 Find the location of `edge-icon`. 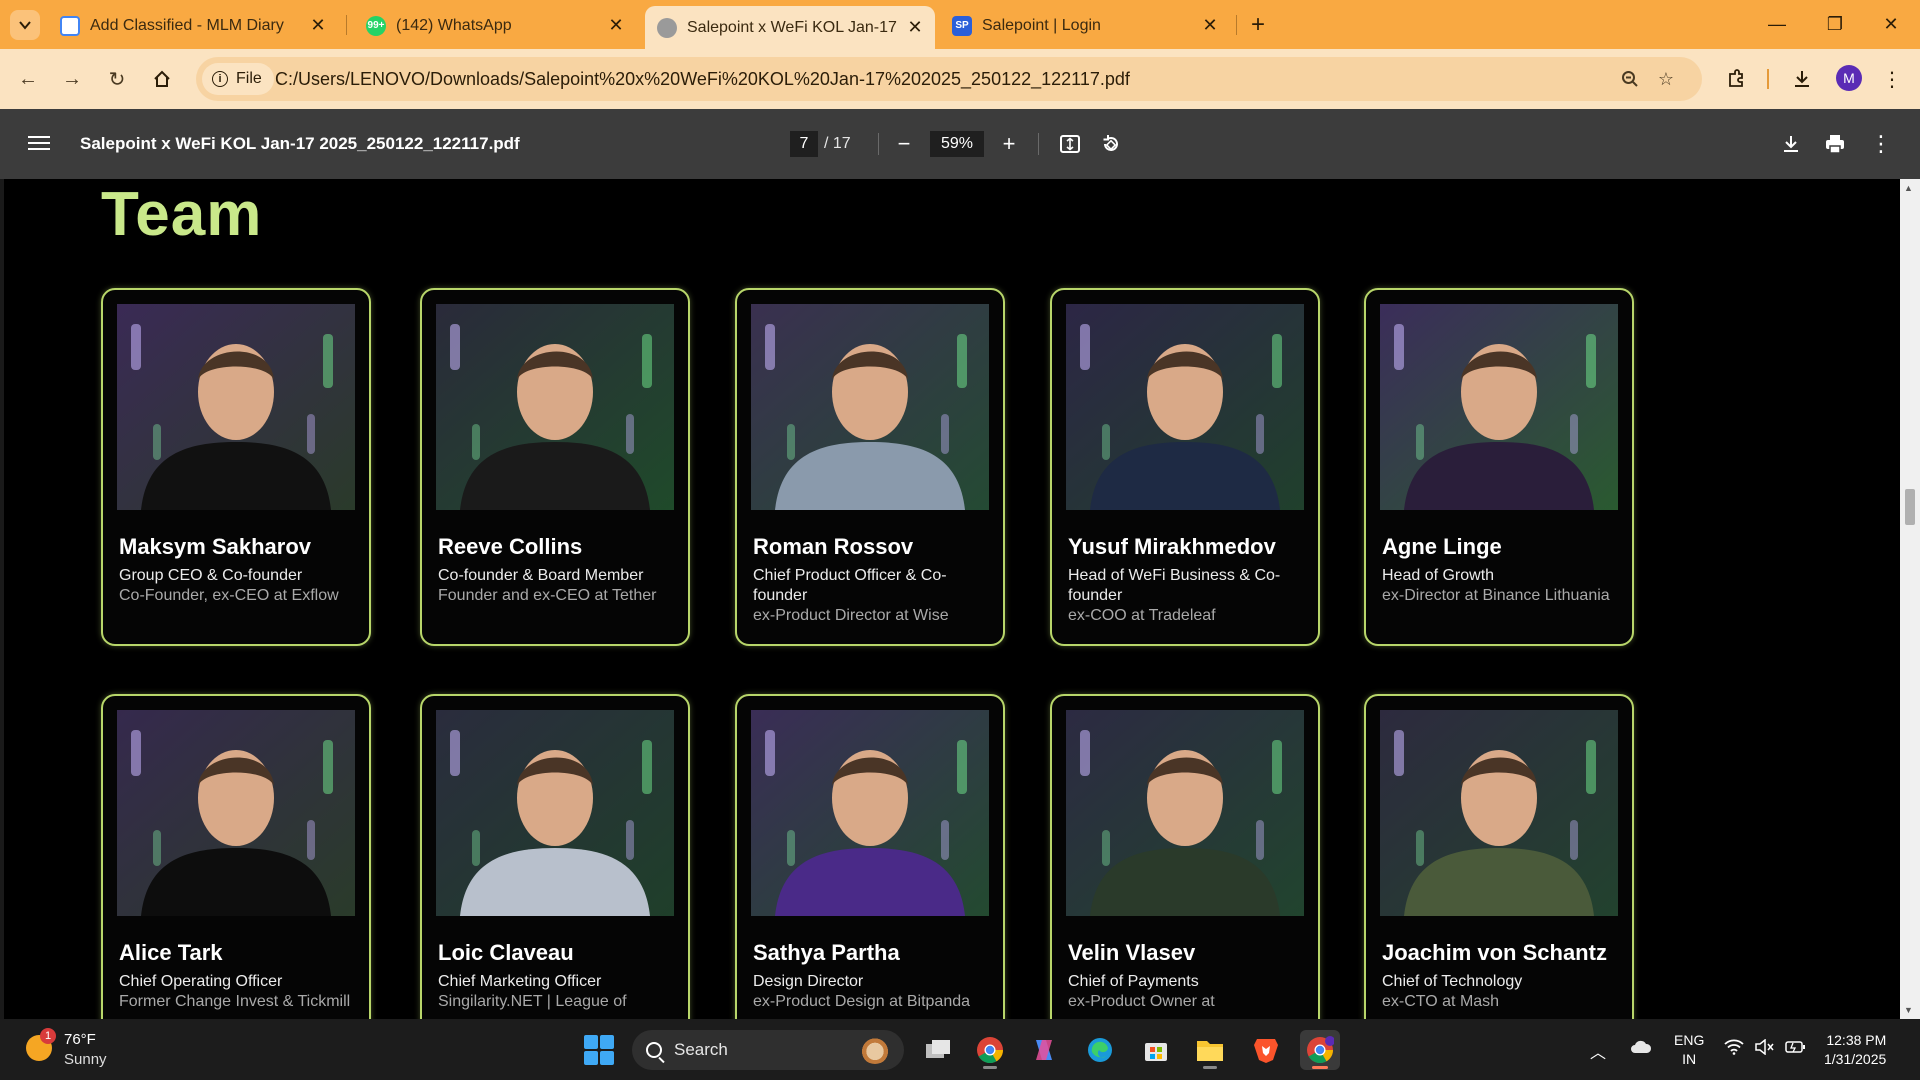

edge-icon is located at coordinates (1100, 1050).